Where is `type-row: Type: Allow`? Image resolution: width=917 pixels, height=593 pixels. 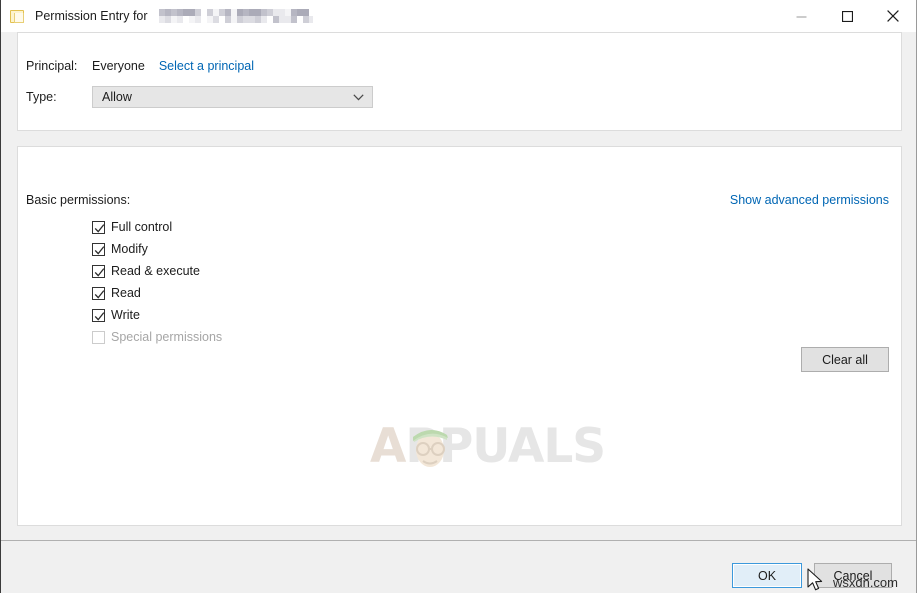 type-row: Type: Allow is located at coordinates (199, 97).